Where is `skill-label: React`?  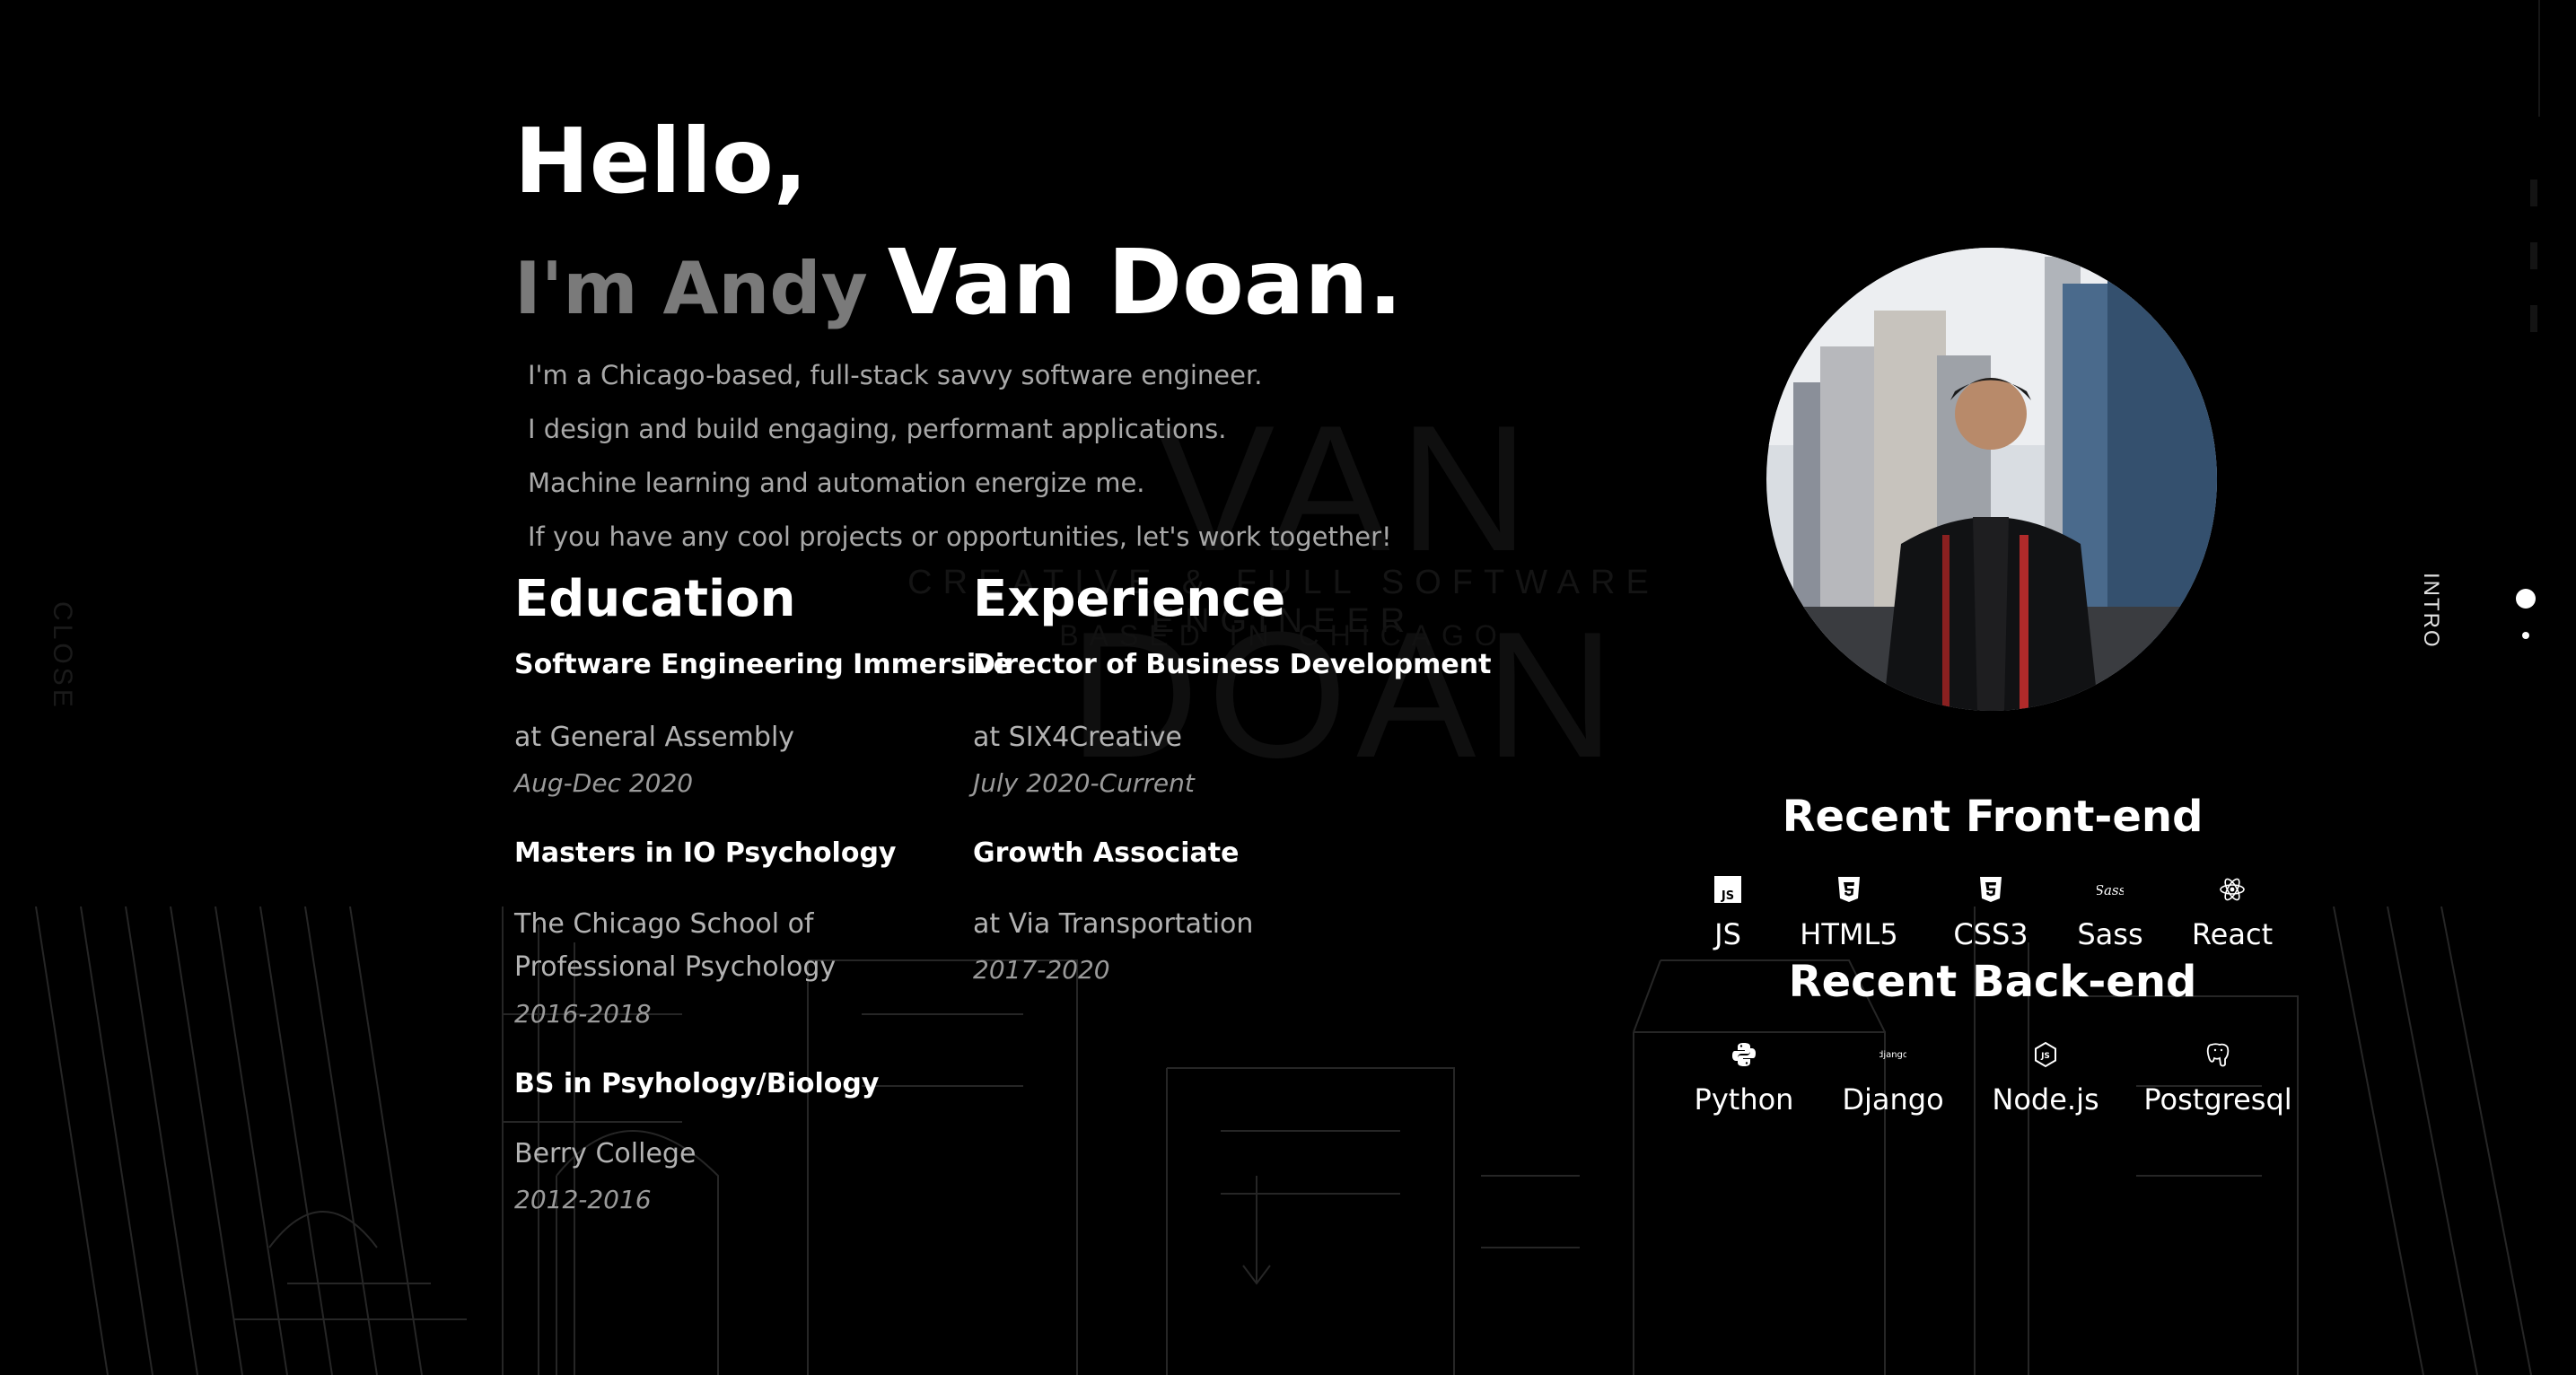
skill-label: React is located at coordinates (2232, 934).